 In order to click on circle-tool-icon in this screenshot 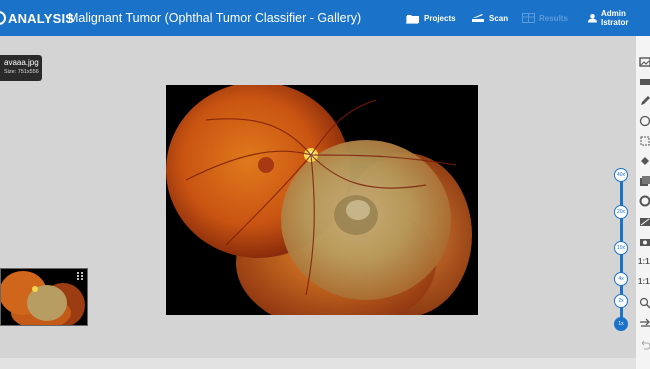, I will do `click(644, 121)`.